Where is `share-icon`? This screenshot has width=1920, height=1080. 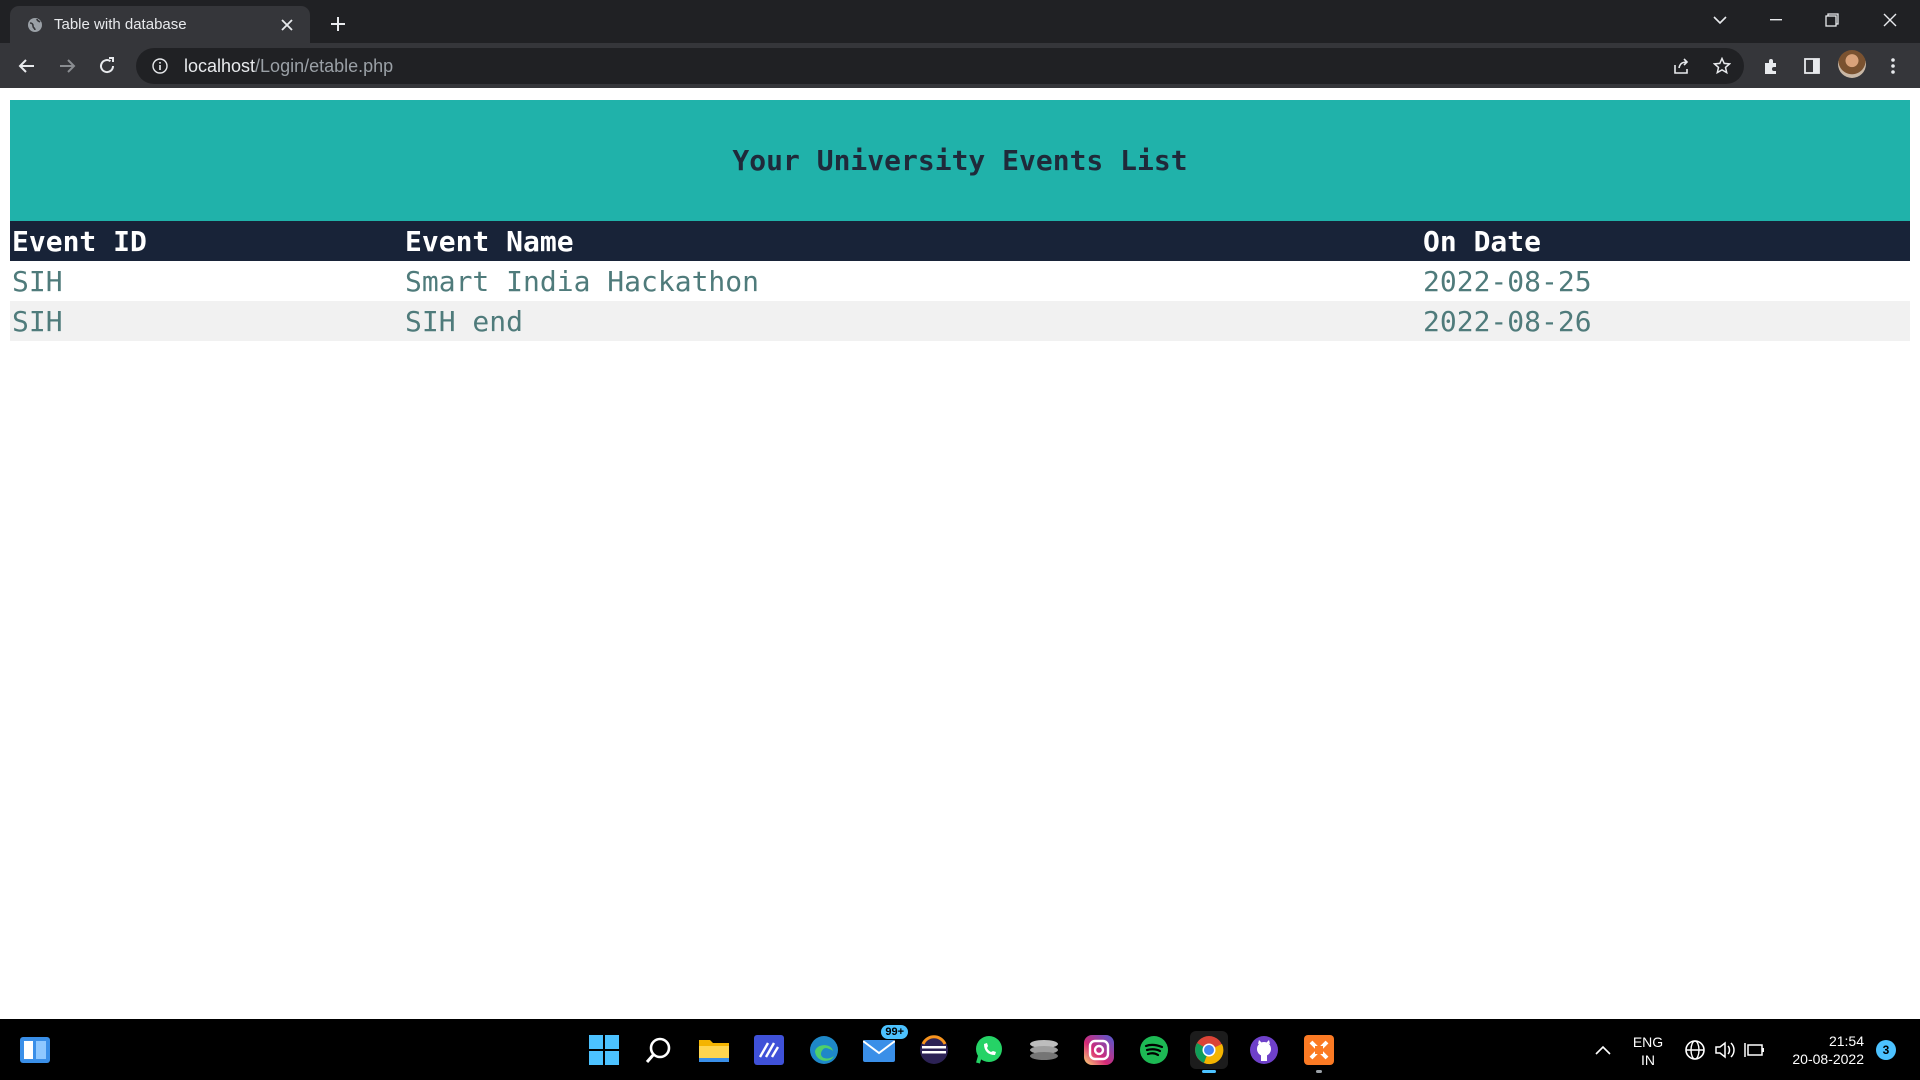
share-icon is located at coordinates (1681, 66).